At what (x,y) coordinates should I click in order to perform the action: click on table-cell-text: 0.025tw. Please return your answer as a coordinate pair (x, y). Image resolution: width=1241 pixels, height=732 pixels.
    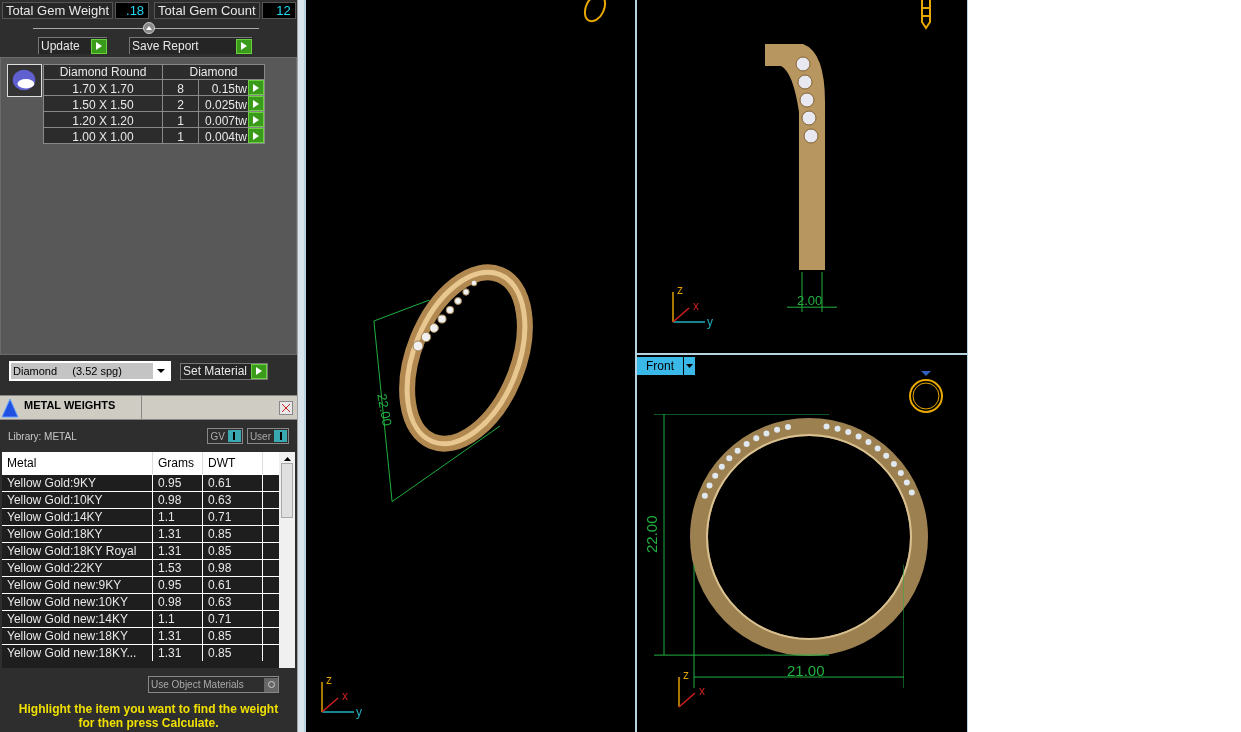
    Looking at the image, I should click on (225, 104).